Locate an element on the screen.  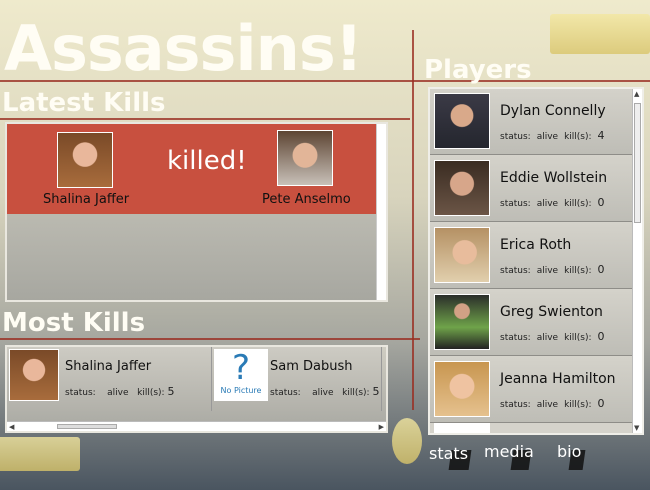
player-name: Erica Roth is located at coordinates (536, 245).